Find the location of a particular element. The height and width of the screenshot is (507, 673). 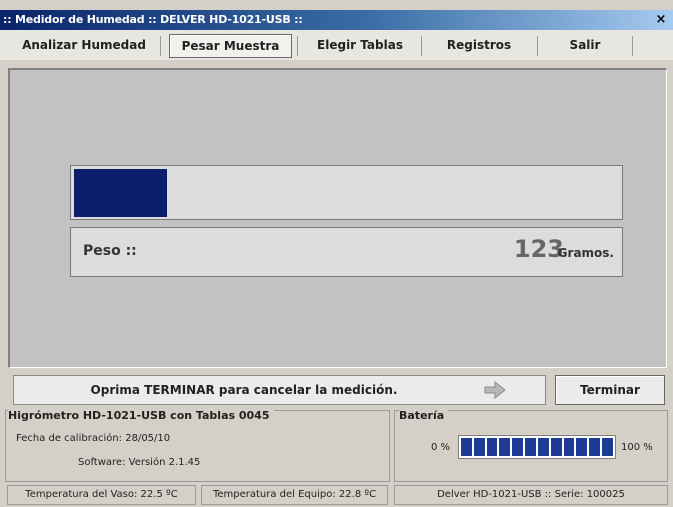

weight-unit: Gramos. is located at coordinates (585, 253).